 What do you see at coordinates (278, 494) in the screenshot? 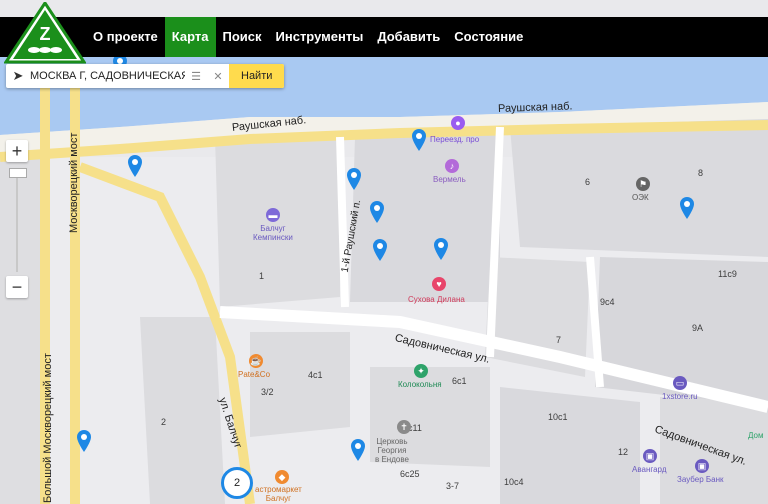
I see `poi-label-gastro: астромаркет Балчуг` at bounding box center [278, 494].